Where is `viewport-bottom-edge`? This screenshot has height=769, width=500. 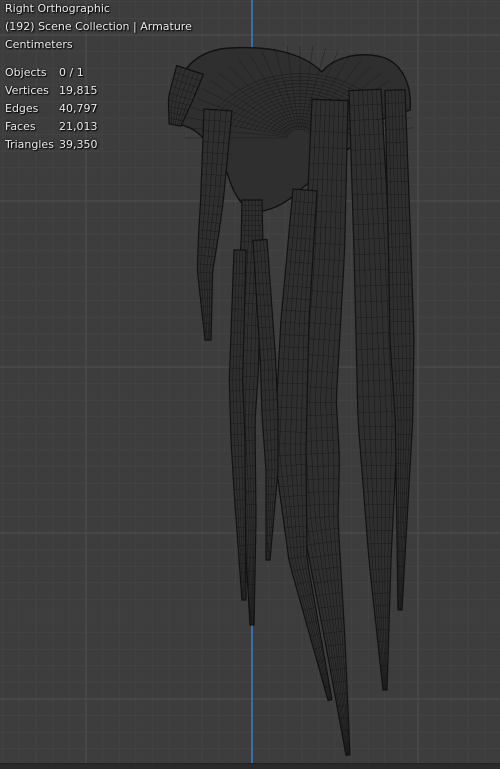
viewport-bottom-edge is located at coordinates (250, 766).